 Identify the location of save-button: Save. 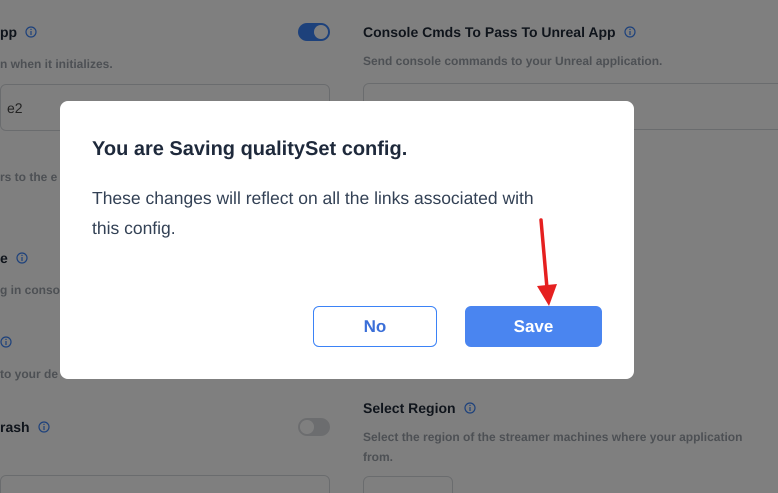
(533, 326).